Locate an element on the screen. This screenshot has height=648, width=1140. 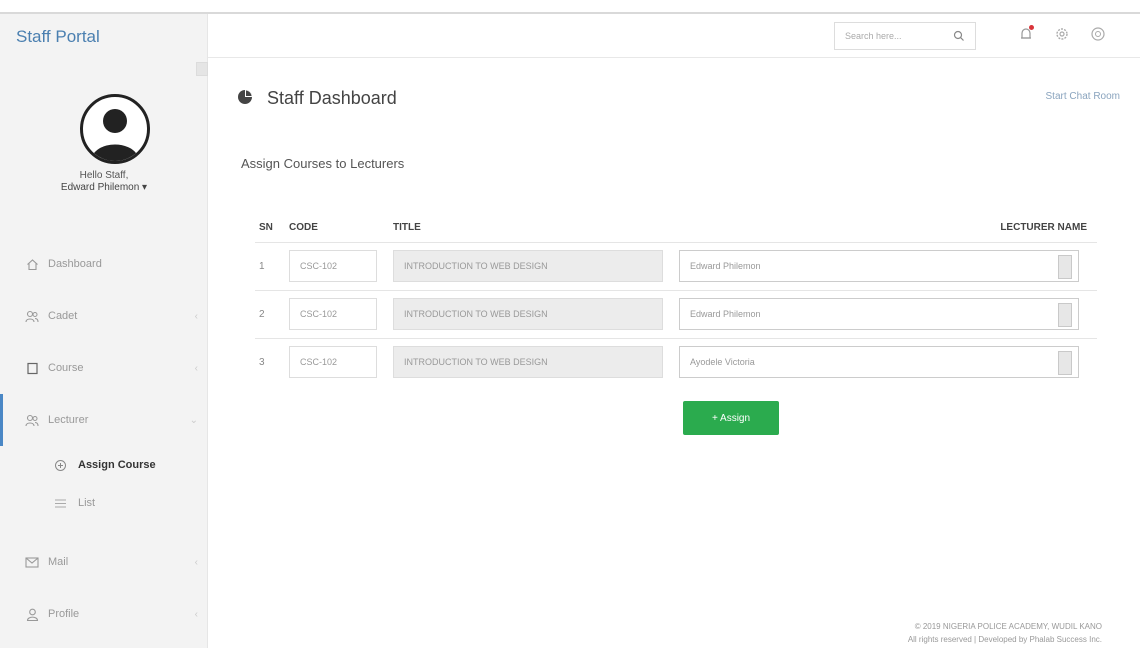
sidebar-subitem-label: List is located at coordinates (87, 503).